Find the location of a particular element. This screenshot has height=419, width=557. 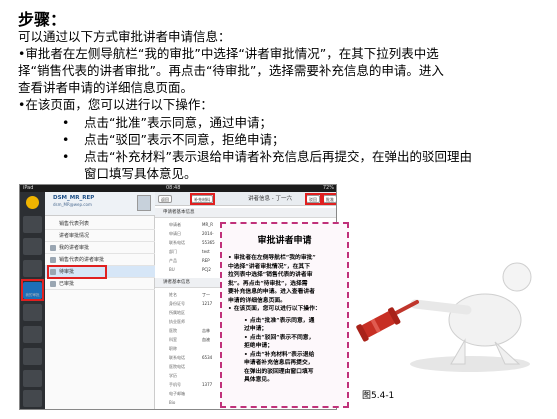

back-button: 返回 is located at coordinates (165, 199).